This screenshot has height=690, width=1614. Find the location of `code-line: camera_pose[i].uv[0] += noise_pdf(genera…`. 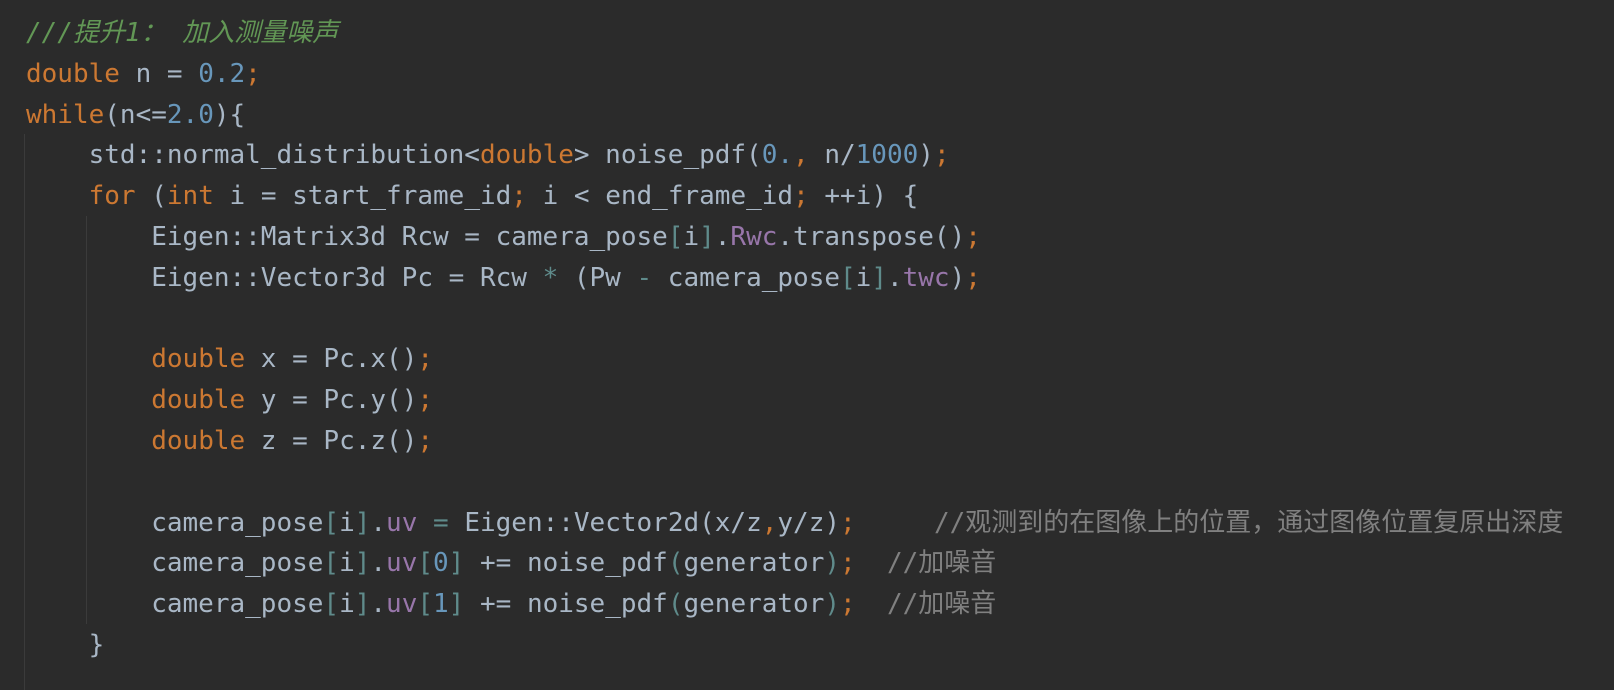

code-line: camera_pose[i].uv[0] += noise_pdf(genera… is located at coordinates (511, 563).